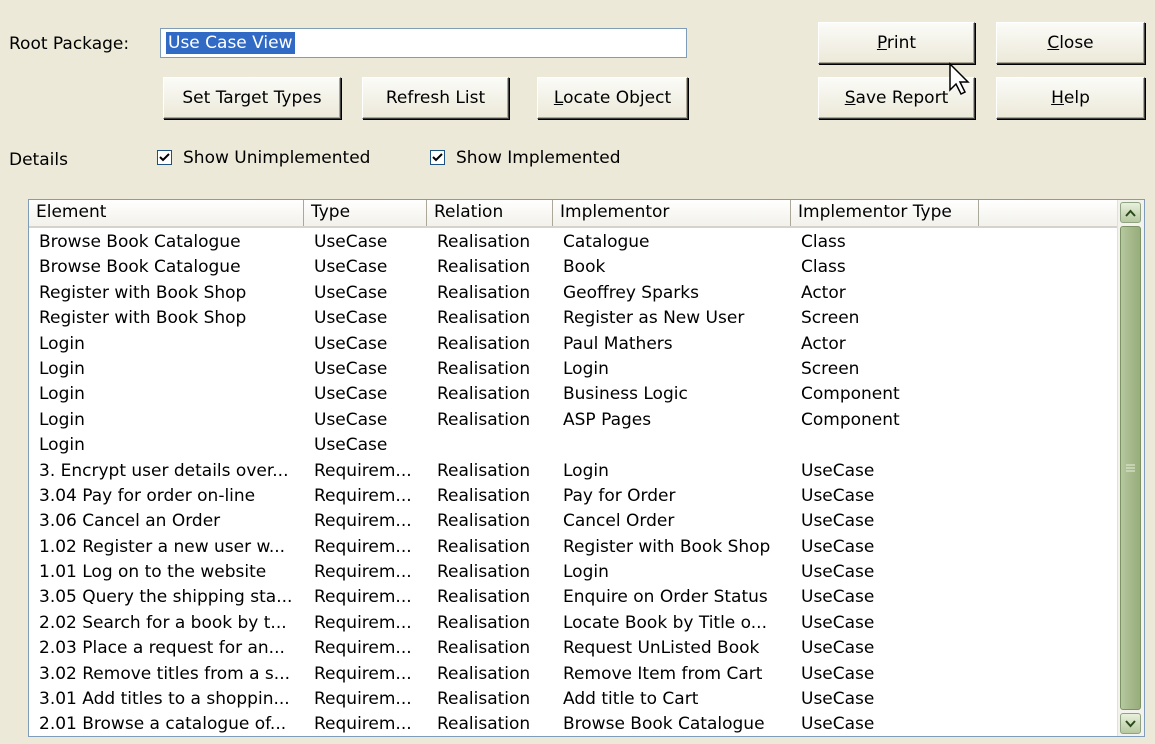  I want to click on cell-implementor: Catalogue, so click(606, 242).